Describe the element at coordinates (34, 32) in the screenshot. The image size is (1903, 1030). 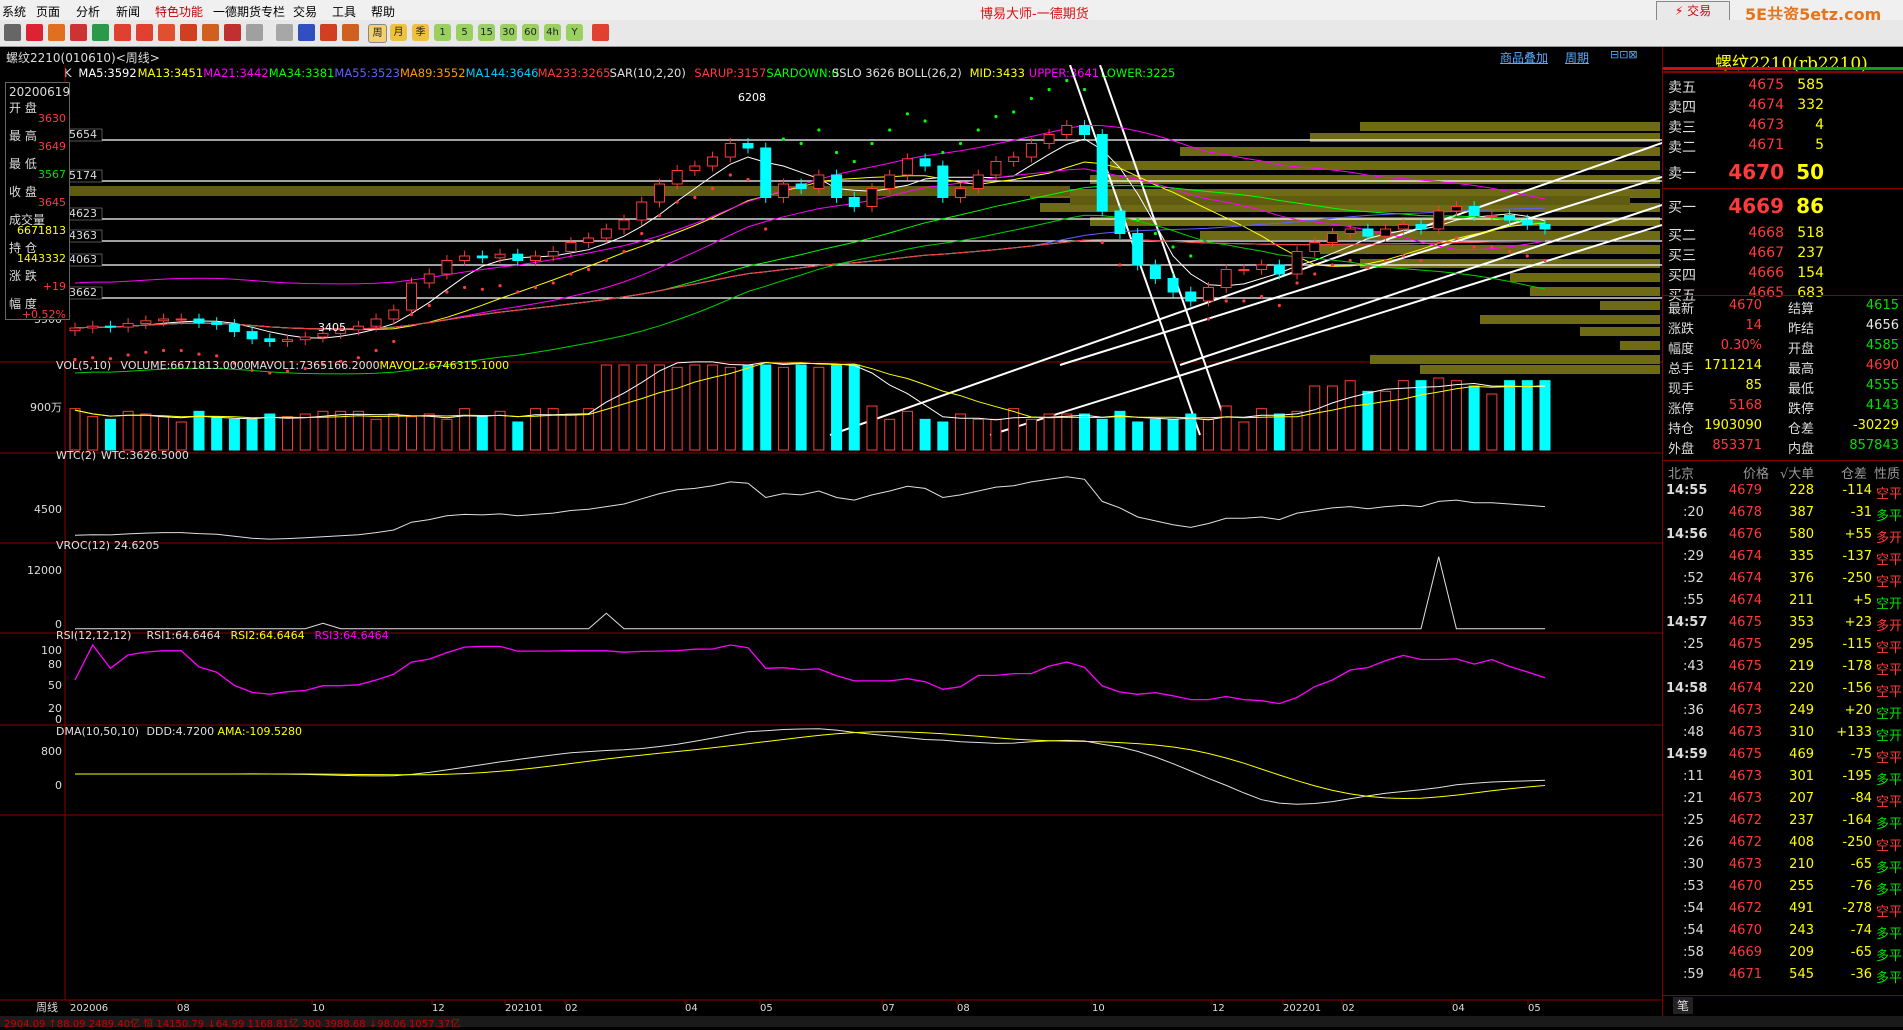
I see `home-icon` at that location.